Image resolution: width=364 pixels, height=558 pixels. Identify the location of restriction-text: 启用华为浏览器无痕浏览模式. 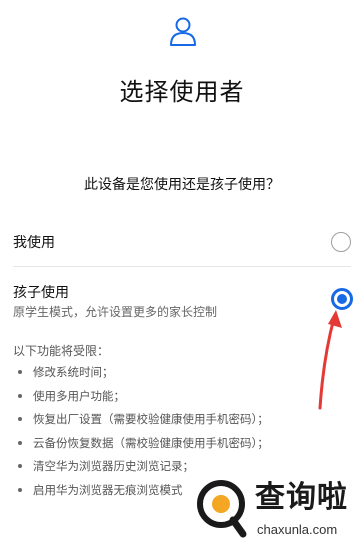
(108, 489).